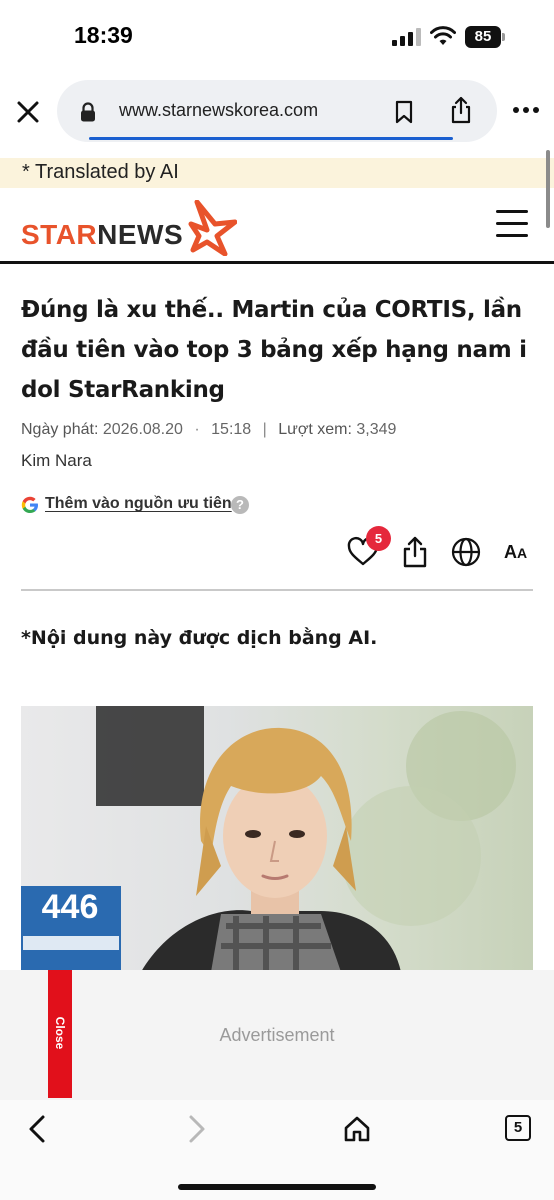 This screenshot has width=554, height=1200. I want to click on font-size-big-a: A, so click(510, 552).